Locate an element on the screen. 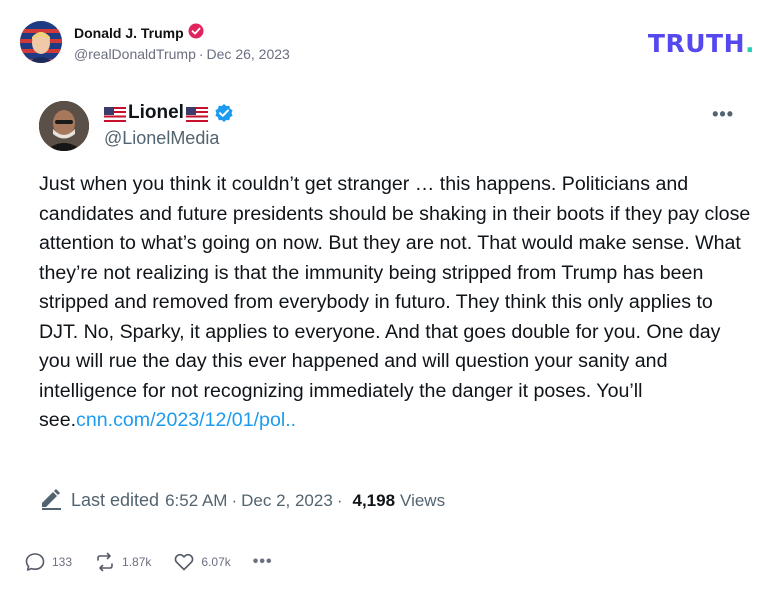 This screenshot has width=777, height=593. author-handle: @realDonaldTrump is located at coordinates (135, 54).